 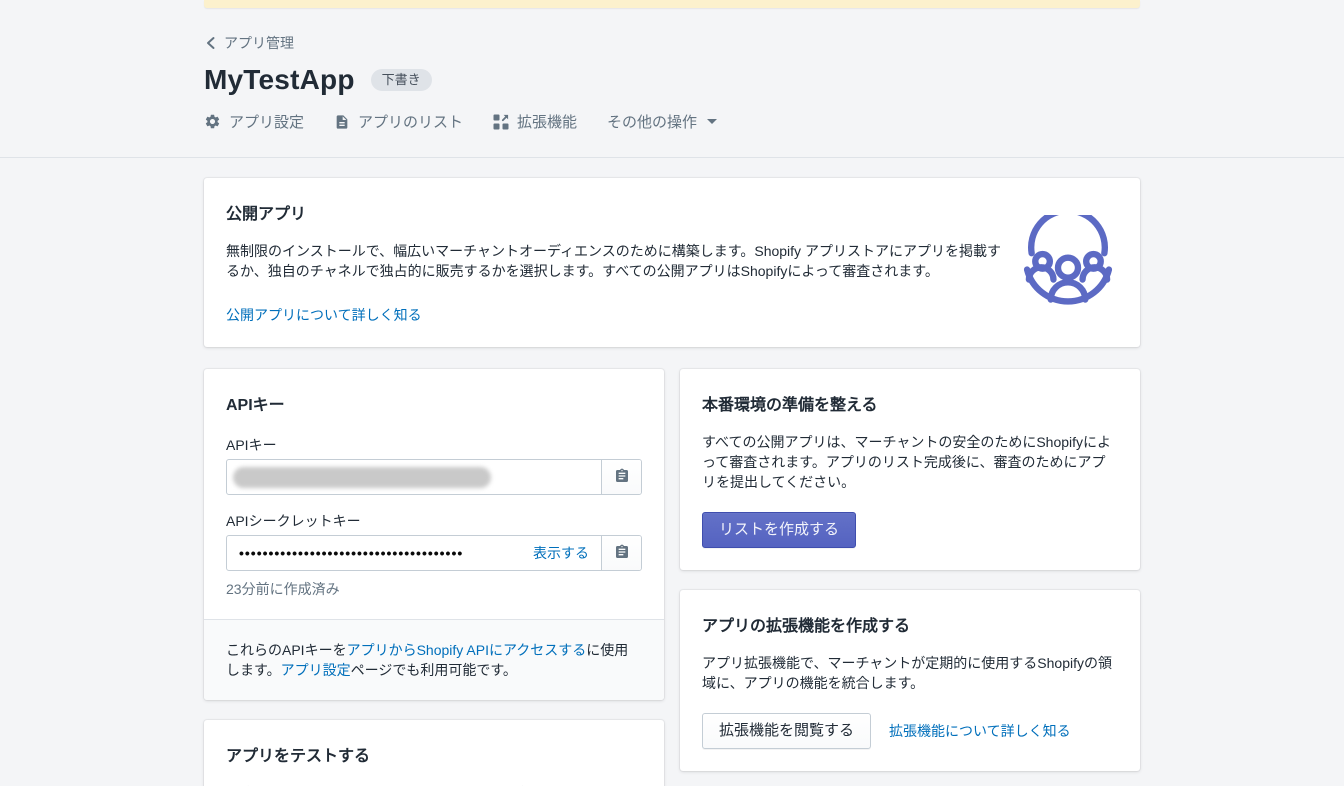 What do you see at coordinates (467, 650) in the screenshot?
I see `access-api-link: アプリからShopify APIにアクセスする` at bounding box center [467, 650].